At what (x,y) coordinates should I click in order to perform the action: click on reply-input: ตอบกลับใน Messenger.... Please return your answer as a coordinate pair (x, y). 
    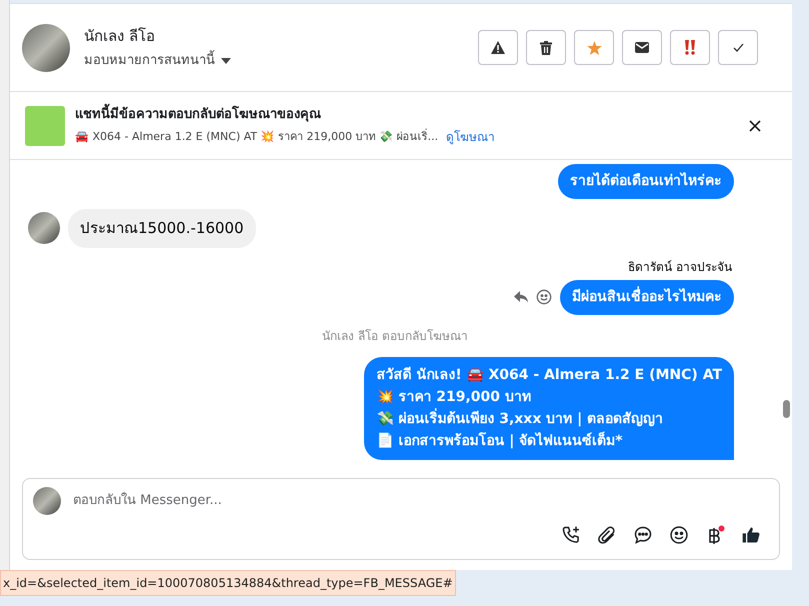
    Looking at the image, I should click on (421, 501).